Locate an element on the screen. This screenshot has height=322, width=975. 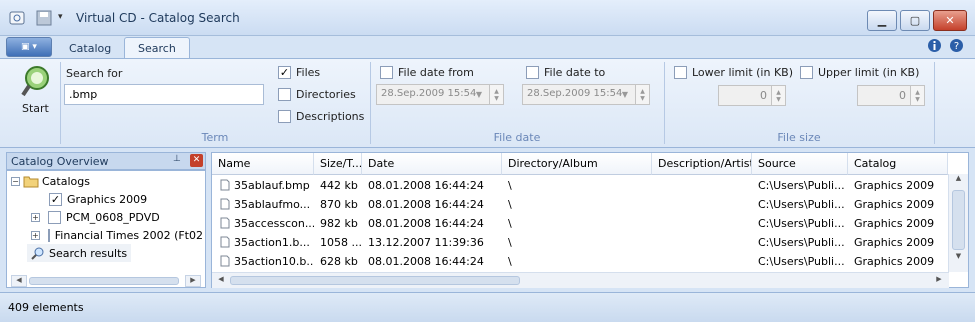
start-button-label: Start is located at coordinates (35, 108).